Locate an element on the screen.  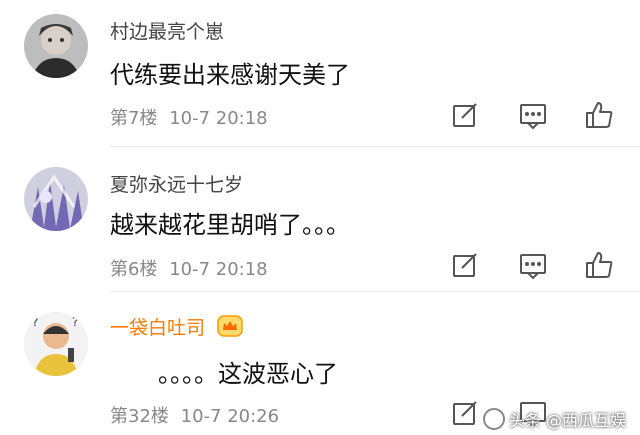
comment-meta: 第32楼 10-7 20:26 is located at coordinates (197, 415).